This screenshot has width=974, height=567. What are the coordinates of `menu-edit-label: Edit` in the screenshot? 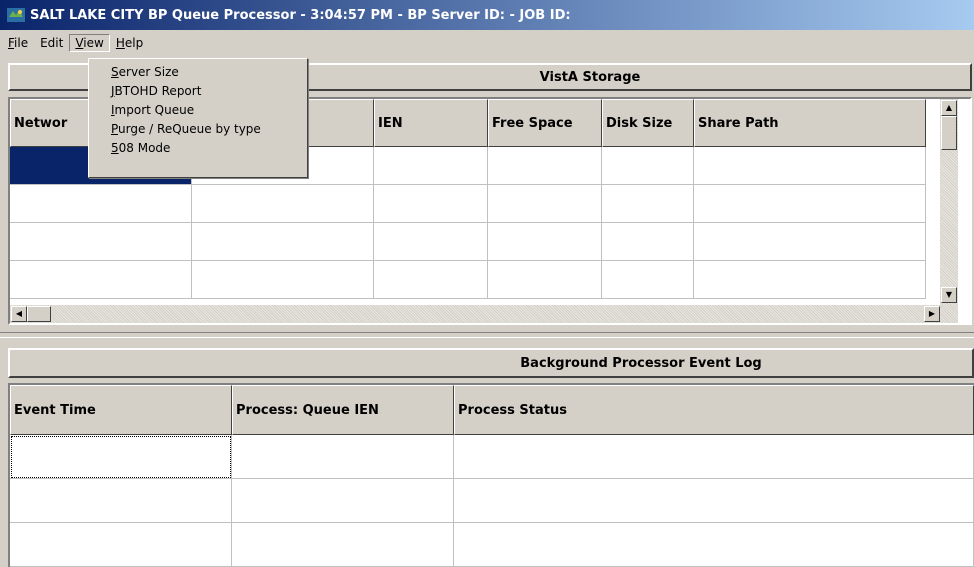 It's located at (52, 43).